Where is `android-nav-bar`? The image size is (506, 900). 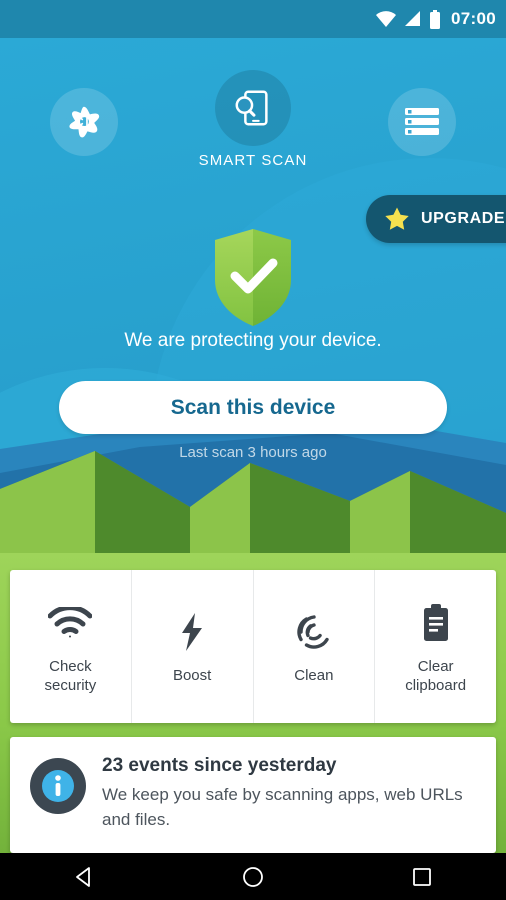 android-nav-bar is located at coordinates (253, 876).